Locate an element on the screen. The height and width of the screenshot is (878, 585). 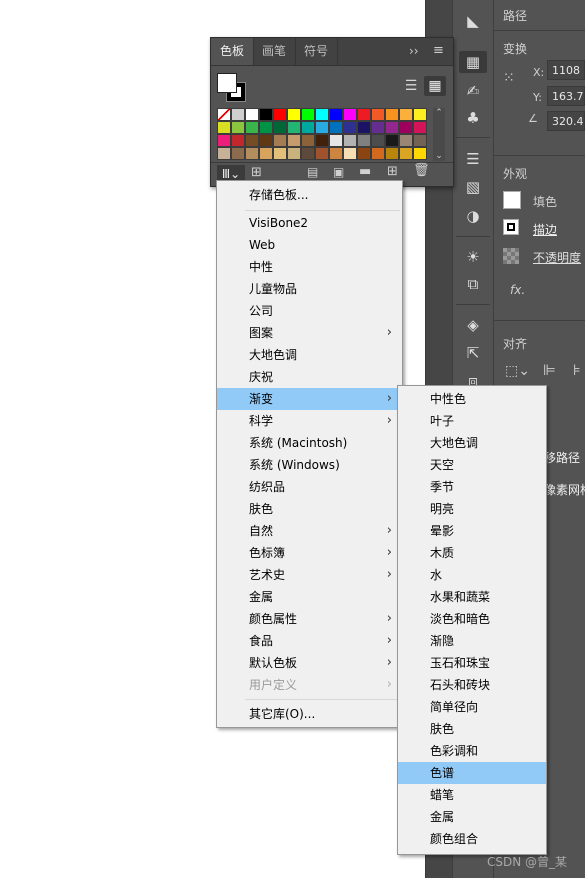
tab-swatches: 色板 is located at coordinates (232, 51).